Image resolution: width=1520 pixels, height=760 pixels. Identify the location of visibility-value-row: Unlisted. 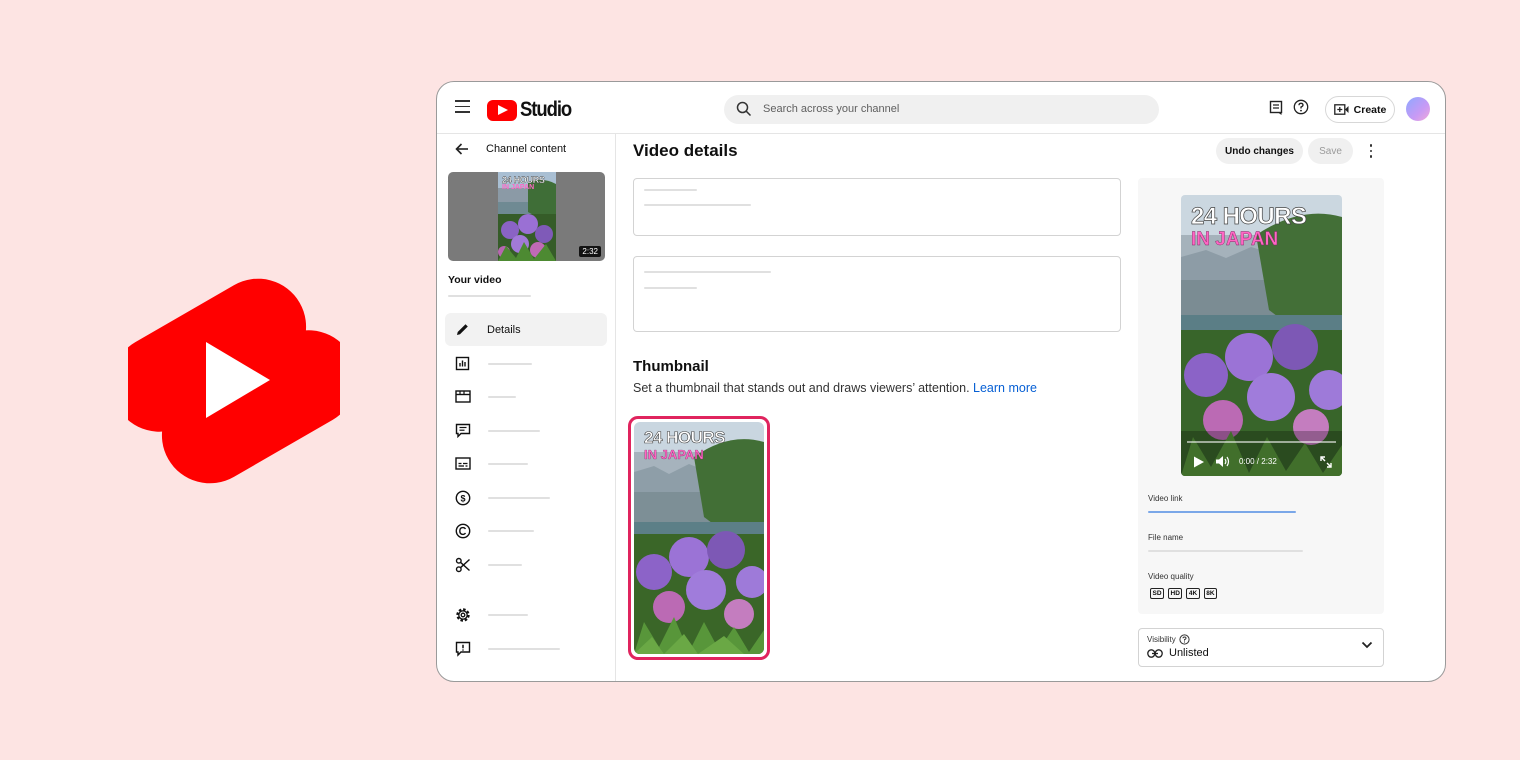
(1178, 653).